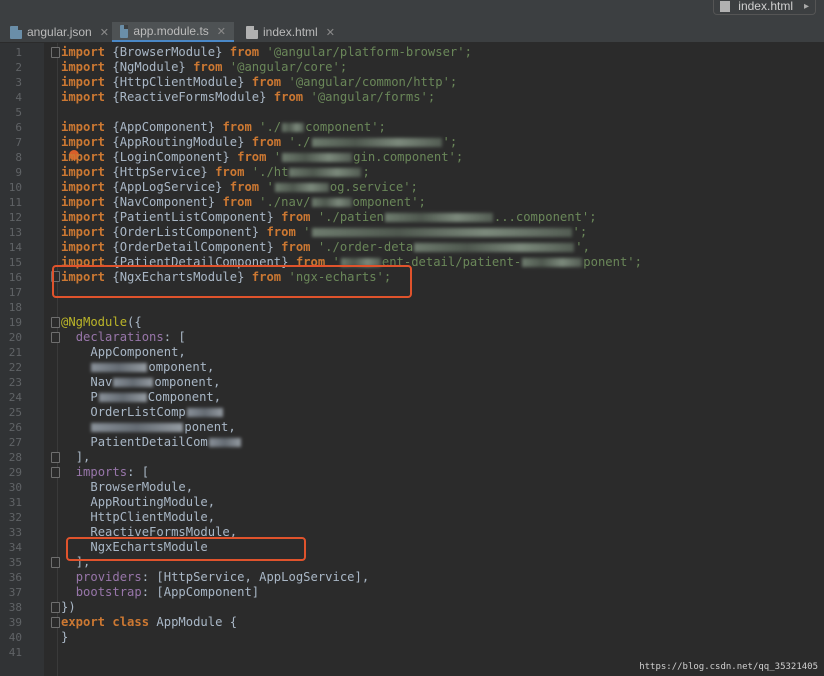  Describe the element at coordinates (153, 517) in the screenshot. I see `code-text: HttpClientModule,` at that location.